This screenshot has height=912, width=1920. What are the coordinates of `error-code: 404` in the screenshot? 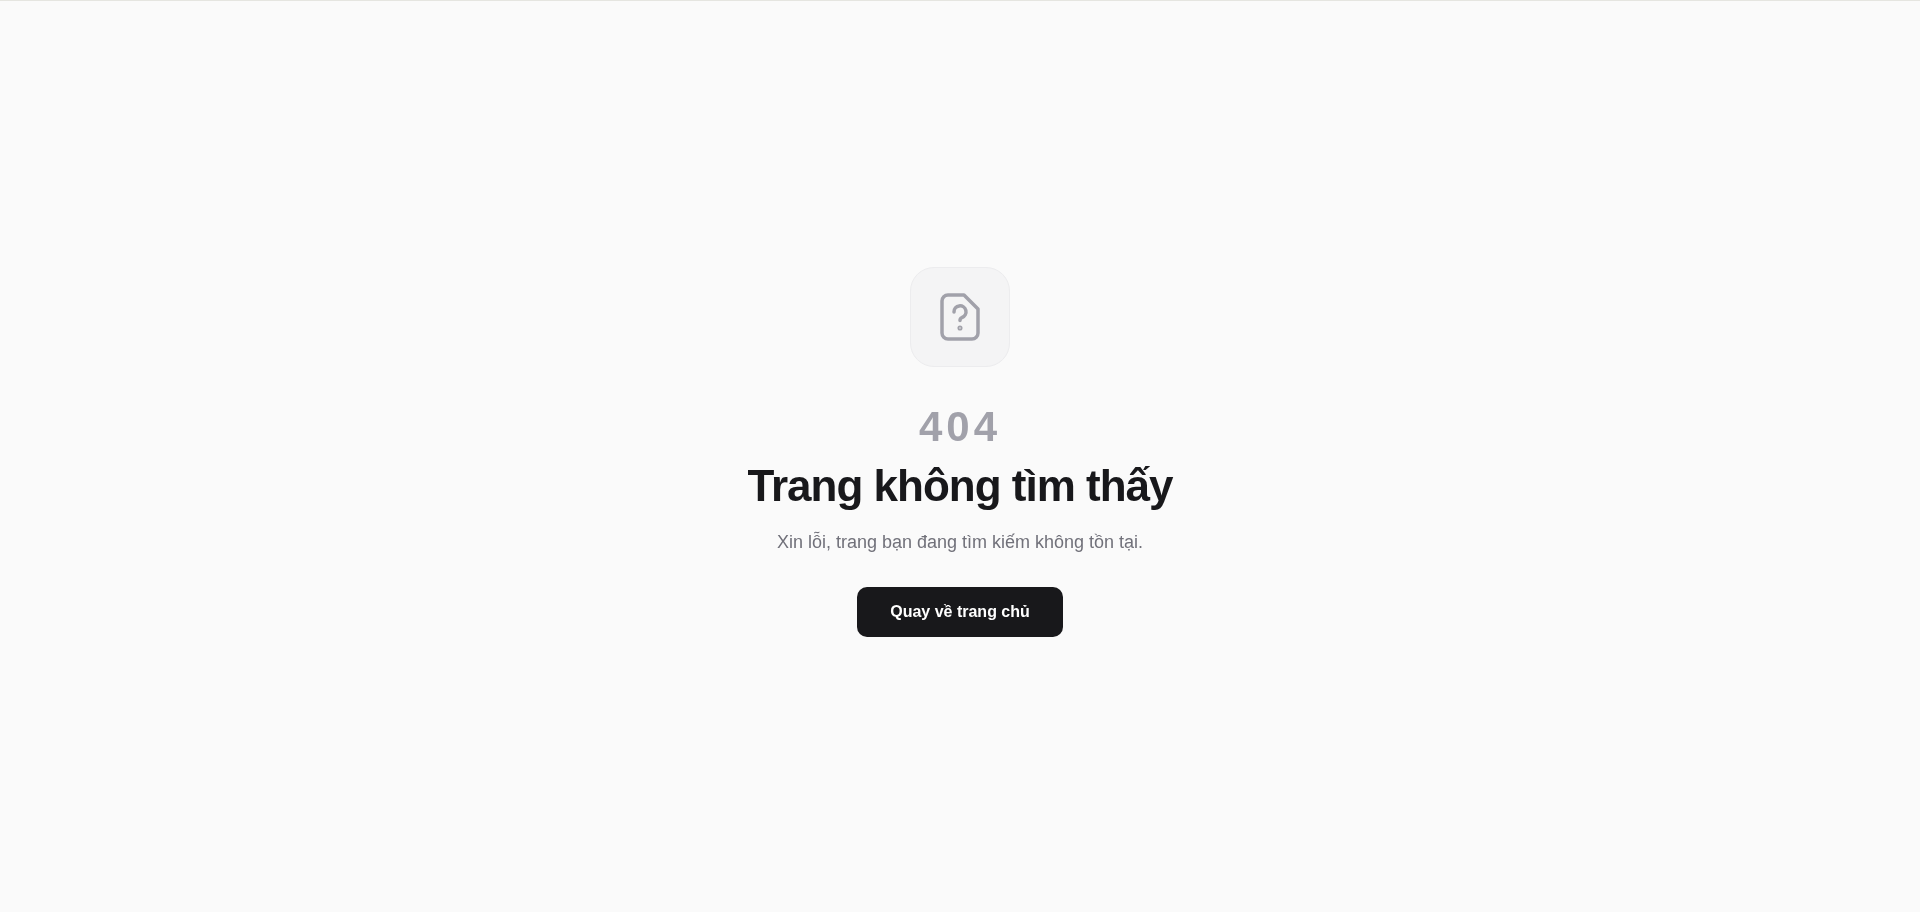 It's located at (960, 427).